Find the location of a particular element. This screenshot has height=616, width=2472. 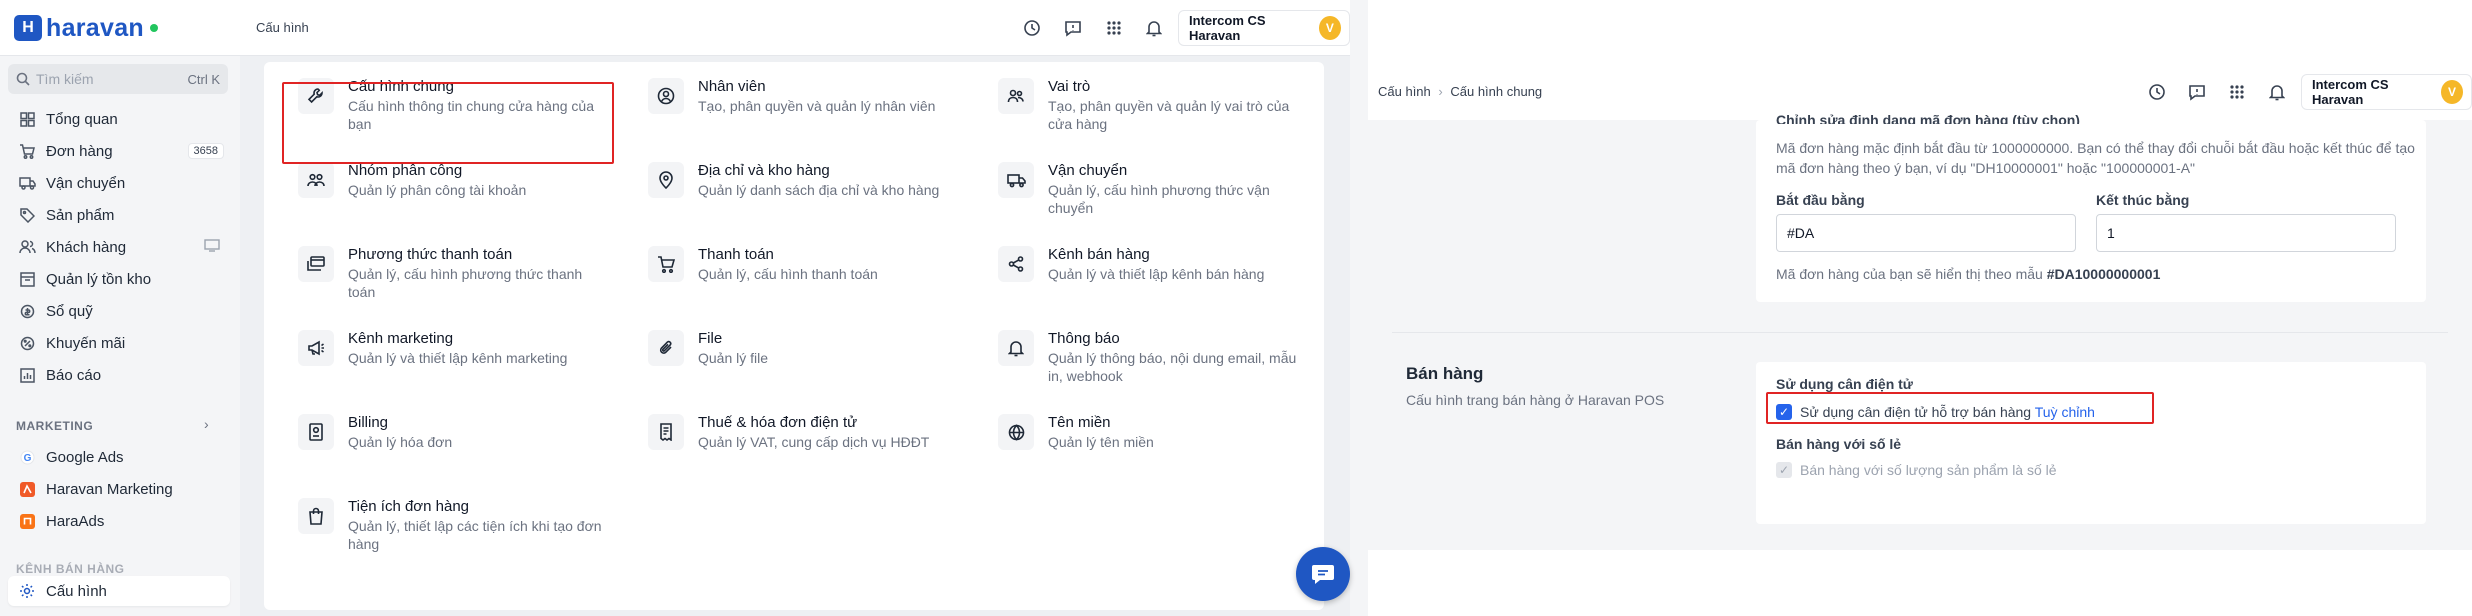

sidebar-item-inventory: Quản lý tồn kho is located at coordinates (119, 279).